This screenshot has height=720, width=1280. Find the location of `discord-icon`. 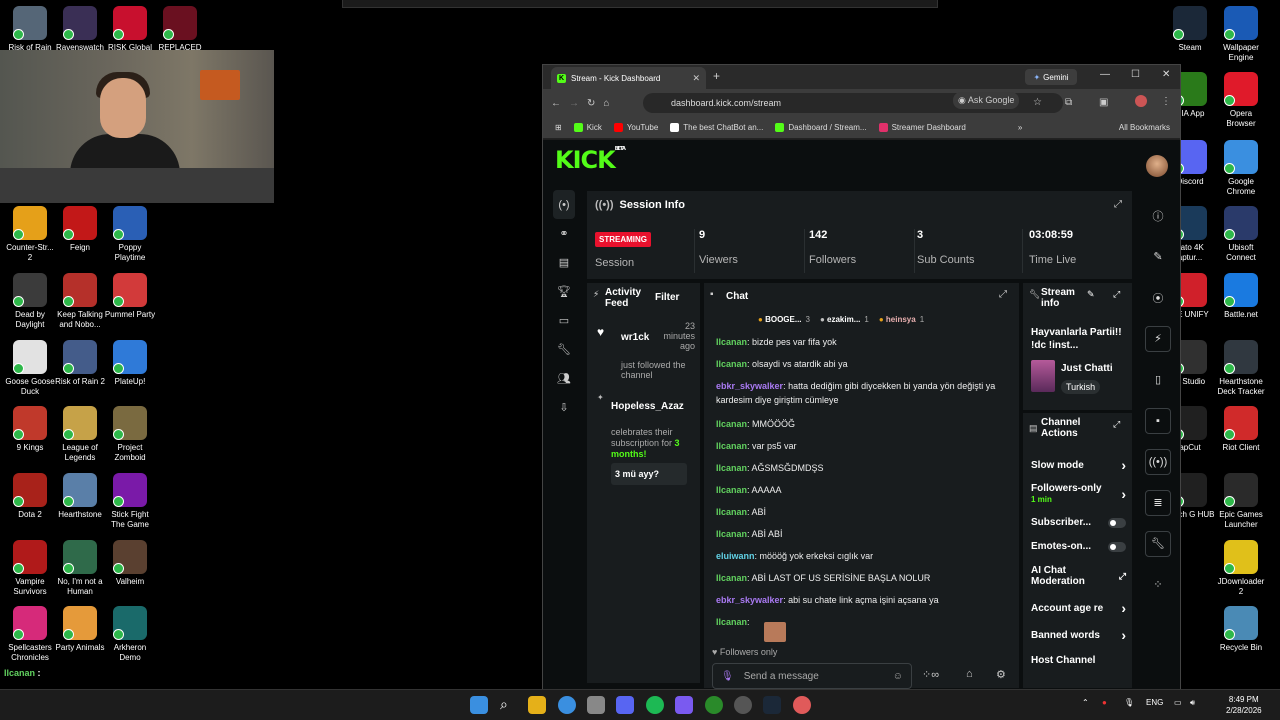

discord-icon is located at coordinates (625, 705).